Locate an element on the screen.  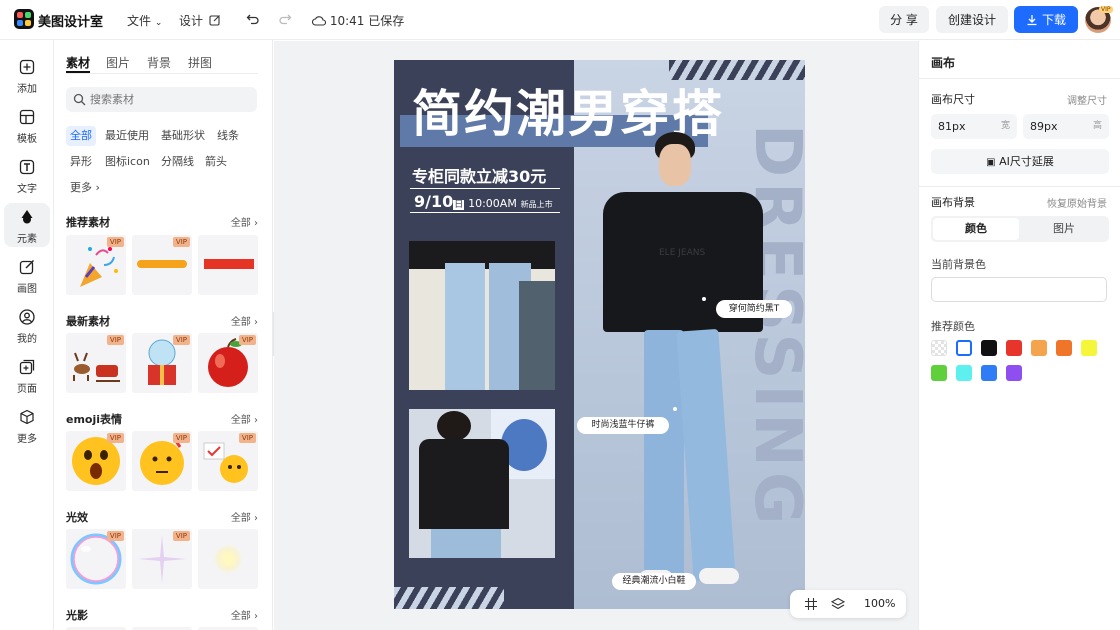
tab-materials: 素材 is located at coordinates (78, 62).